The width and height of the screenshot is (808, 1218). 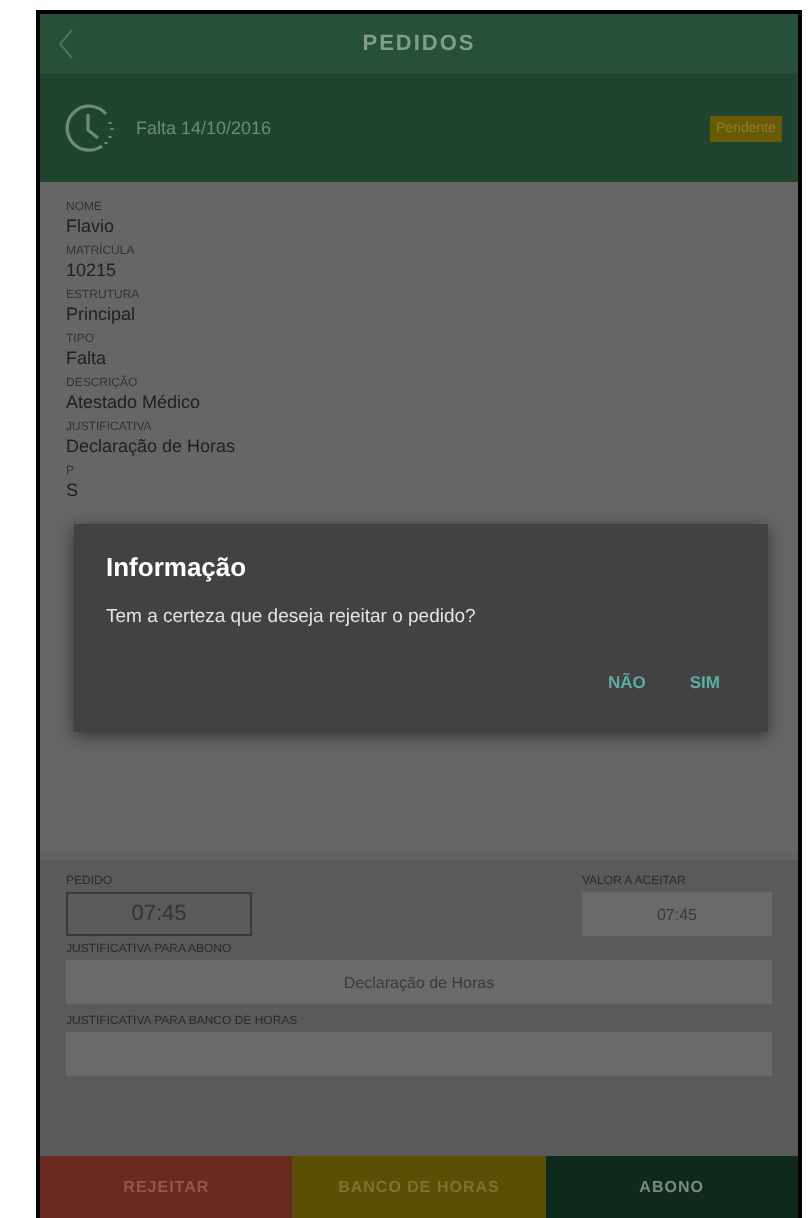 I want to click on back-icon, so click(x=66, y=44).